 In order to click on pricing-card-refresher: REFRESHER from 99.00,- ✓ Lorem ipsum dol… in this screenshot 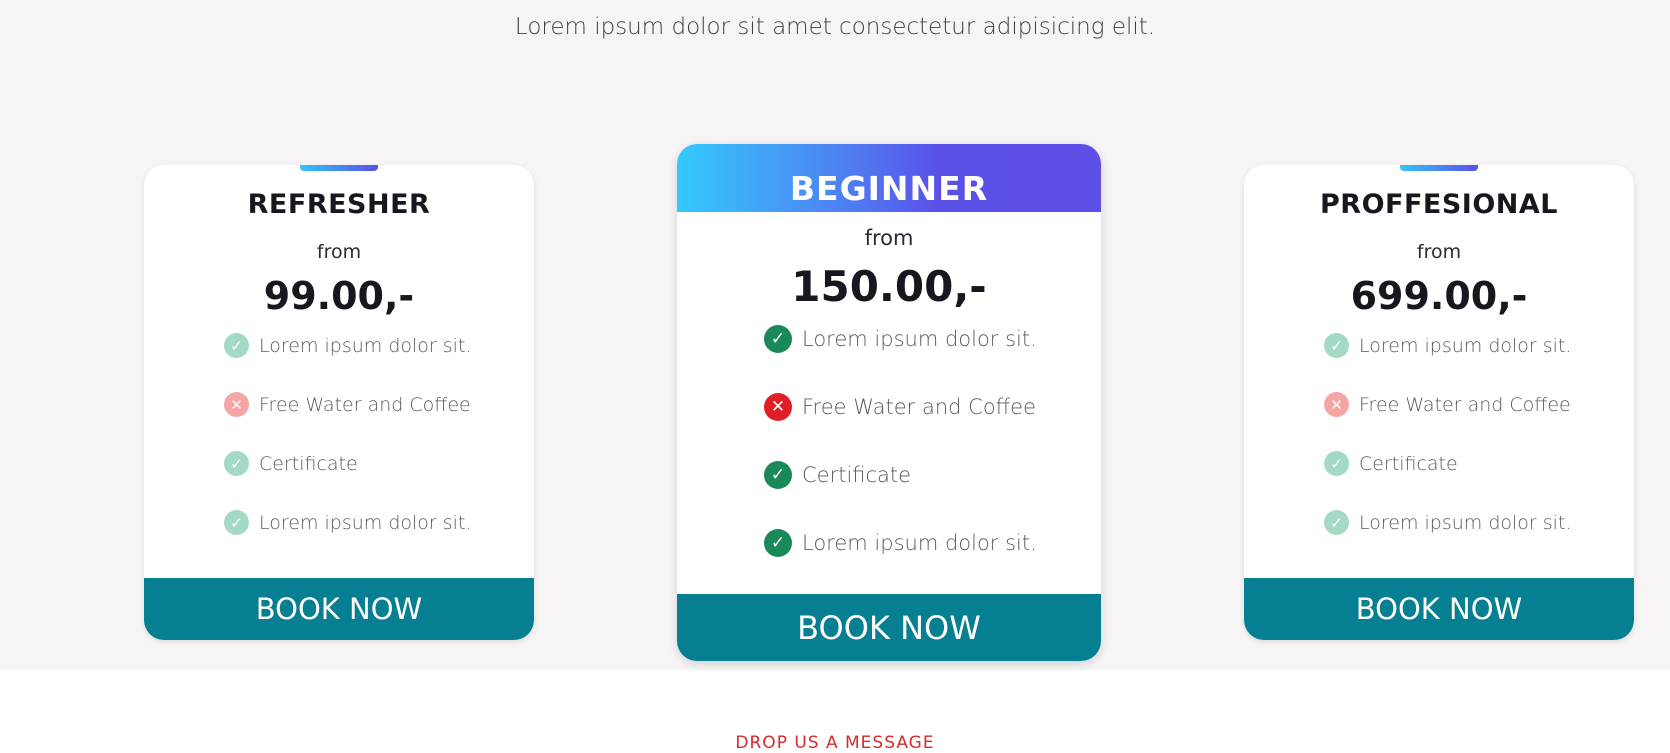, I will do `click(339, 402)`.